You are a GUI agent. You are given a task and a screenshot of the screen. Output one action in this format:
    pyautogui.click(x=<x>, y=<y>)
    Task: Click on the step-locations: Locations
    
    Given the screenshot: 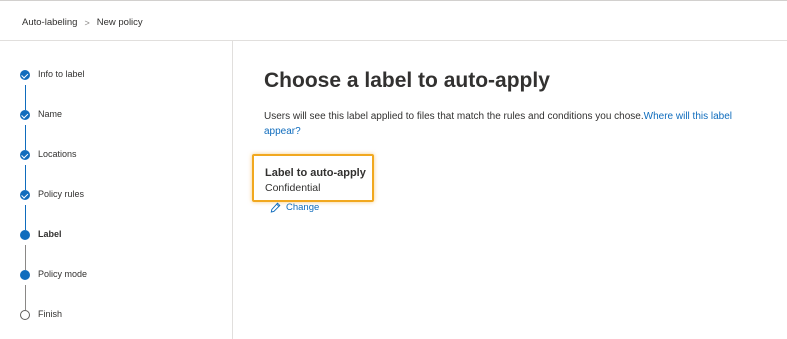 What is the action you would take?
    pyautogui.click(x=116, y=155)
    